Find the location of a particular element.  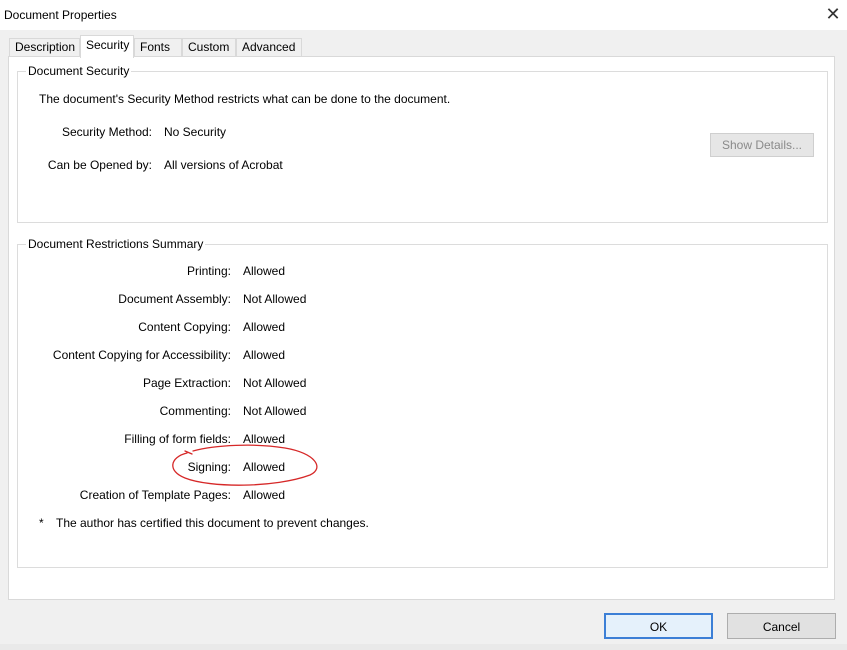

restriction-label-page-extraction: Page Extraction: is located at coordinates (186, 383).